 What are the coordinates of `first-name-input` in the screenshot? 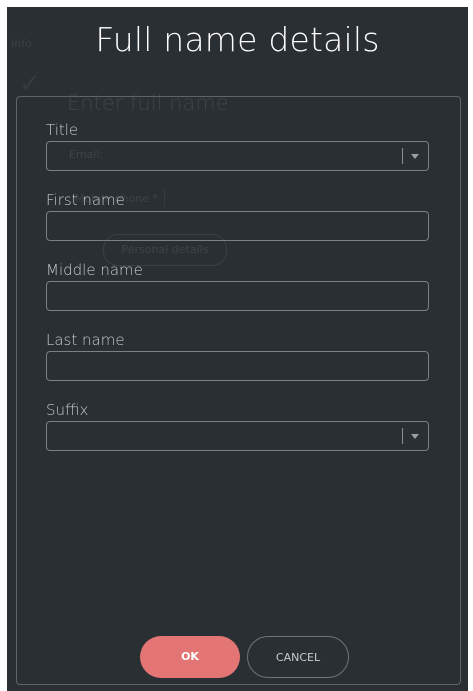 It's located at (237, 226).